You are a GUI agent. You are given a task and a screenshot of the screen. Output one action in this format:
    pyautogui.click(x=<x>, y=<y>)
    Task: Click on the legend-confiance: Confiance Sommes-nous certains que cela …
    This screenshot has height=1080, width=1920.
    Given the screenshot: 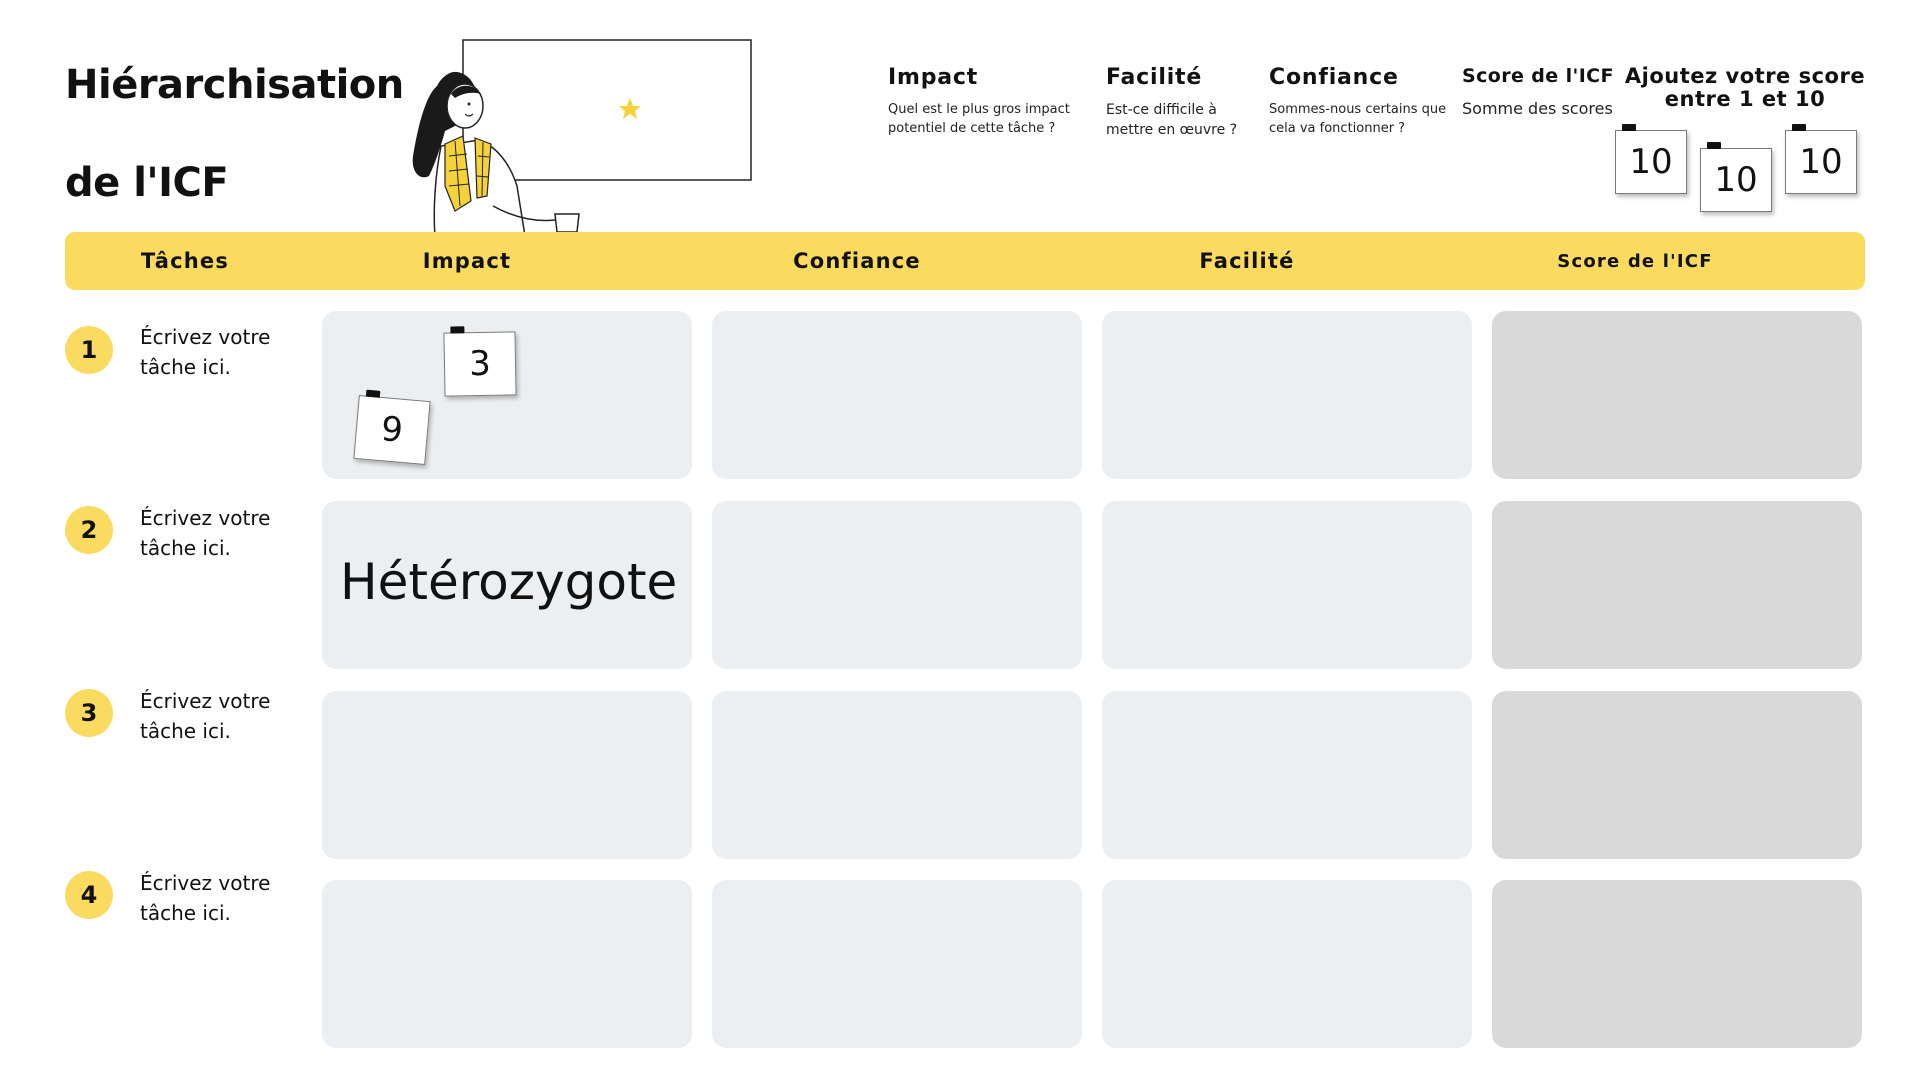 What is the action you would take?
    pyautogui.click(x=1359, y=101)
    